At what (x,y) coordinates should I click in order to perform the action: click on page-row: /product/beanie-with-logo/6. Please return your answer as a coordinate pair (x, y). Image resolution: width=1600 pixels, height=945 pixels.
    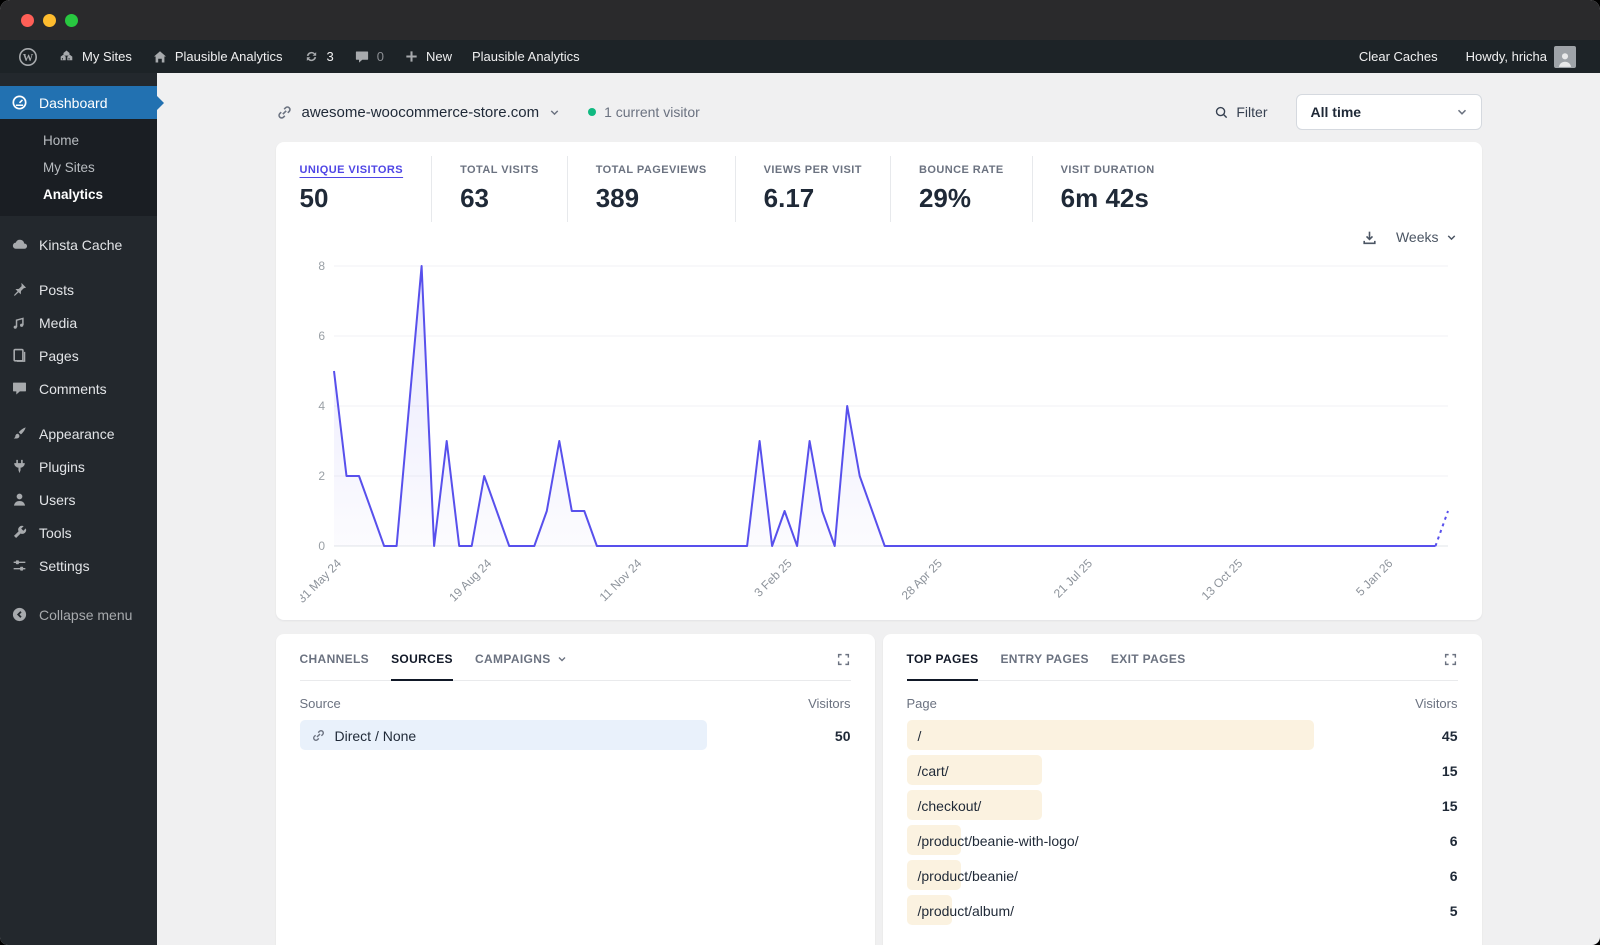
    Looking at the image, I should click on (1182, 840).